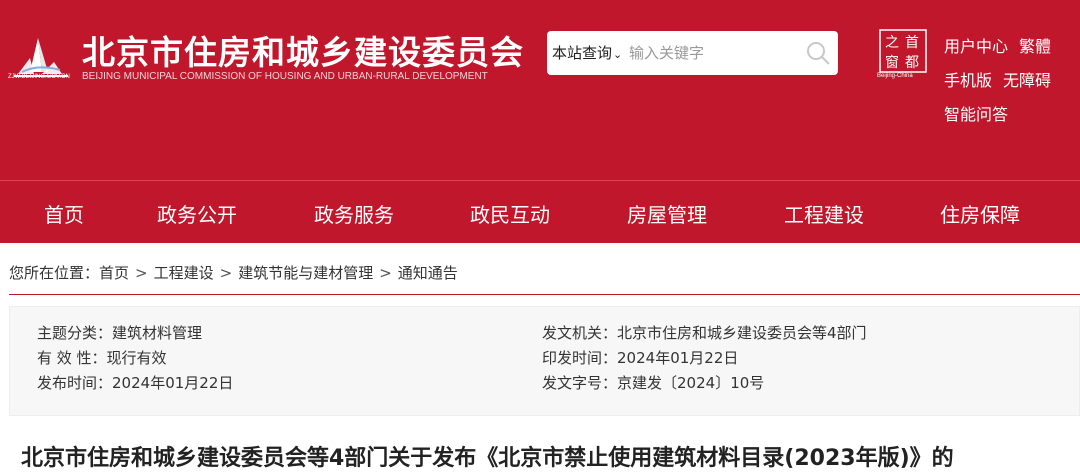 The height and width of the screenshot is (472, 1080). I want to click on stamp-char-1: 之, so click(892, 43).